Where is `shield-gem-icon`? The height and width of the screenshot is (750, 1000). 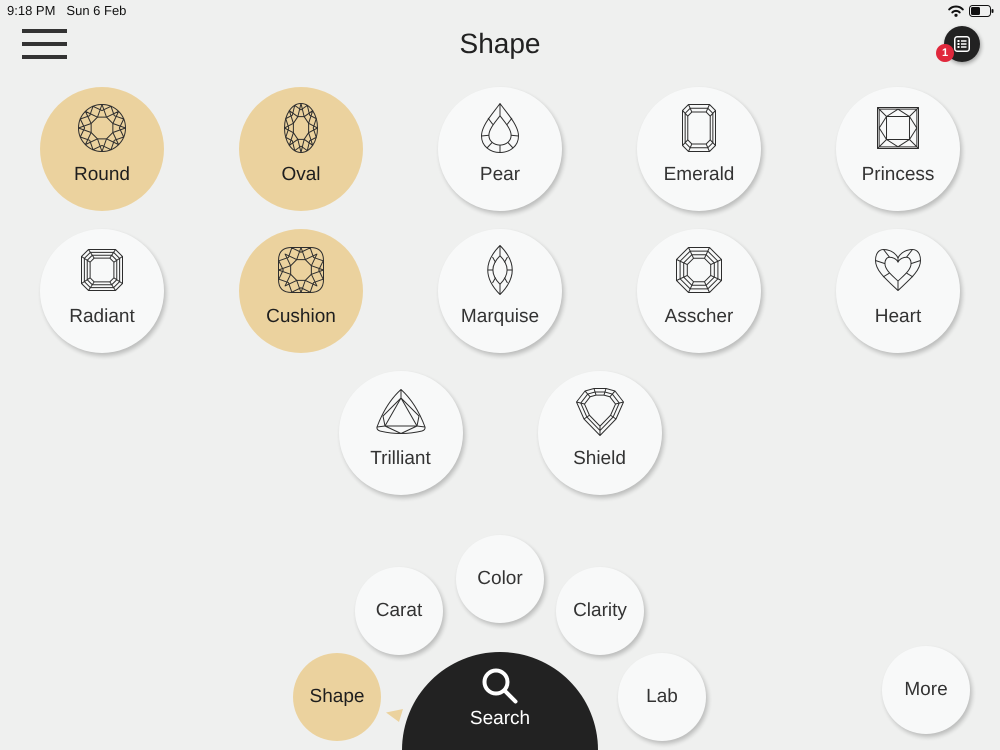 shield-gem-icon is located at coordinates (600, 412).